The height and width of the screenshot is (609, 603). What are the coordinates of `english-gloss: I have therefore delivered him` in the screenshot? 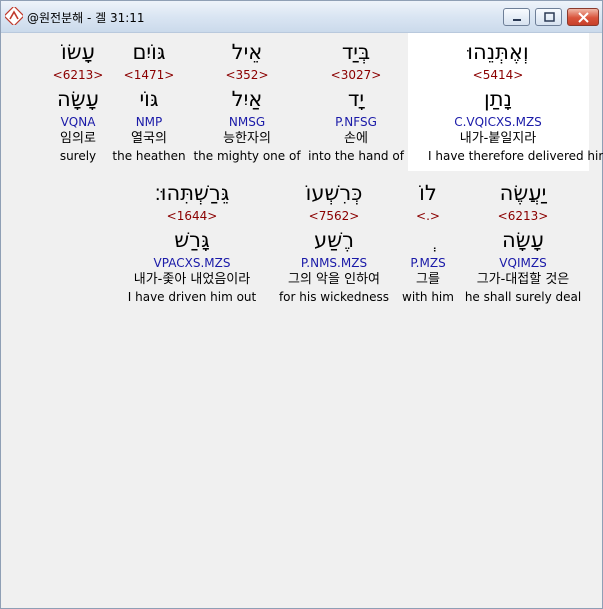 It's located at (515, 156).